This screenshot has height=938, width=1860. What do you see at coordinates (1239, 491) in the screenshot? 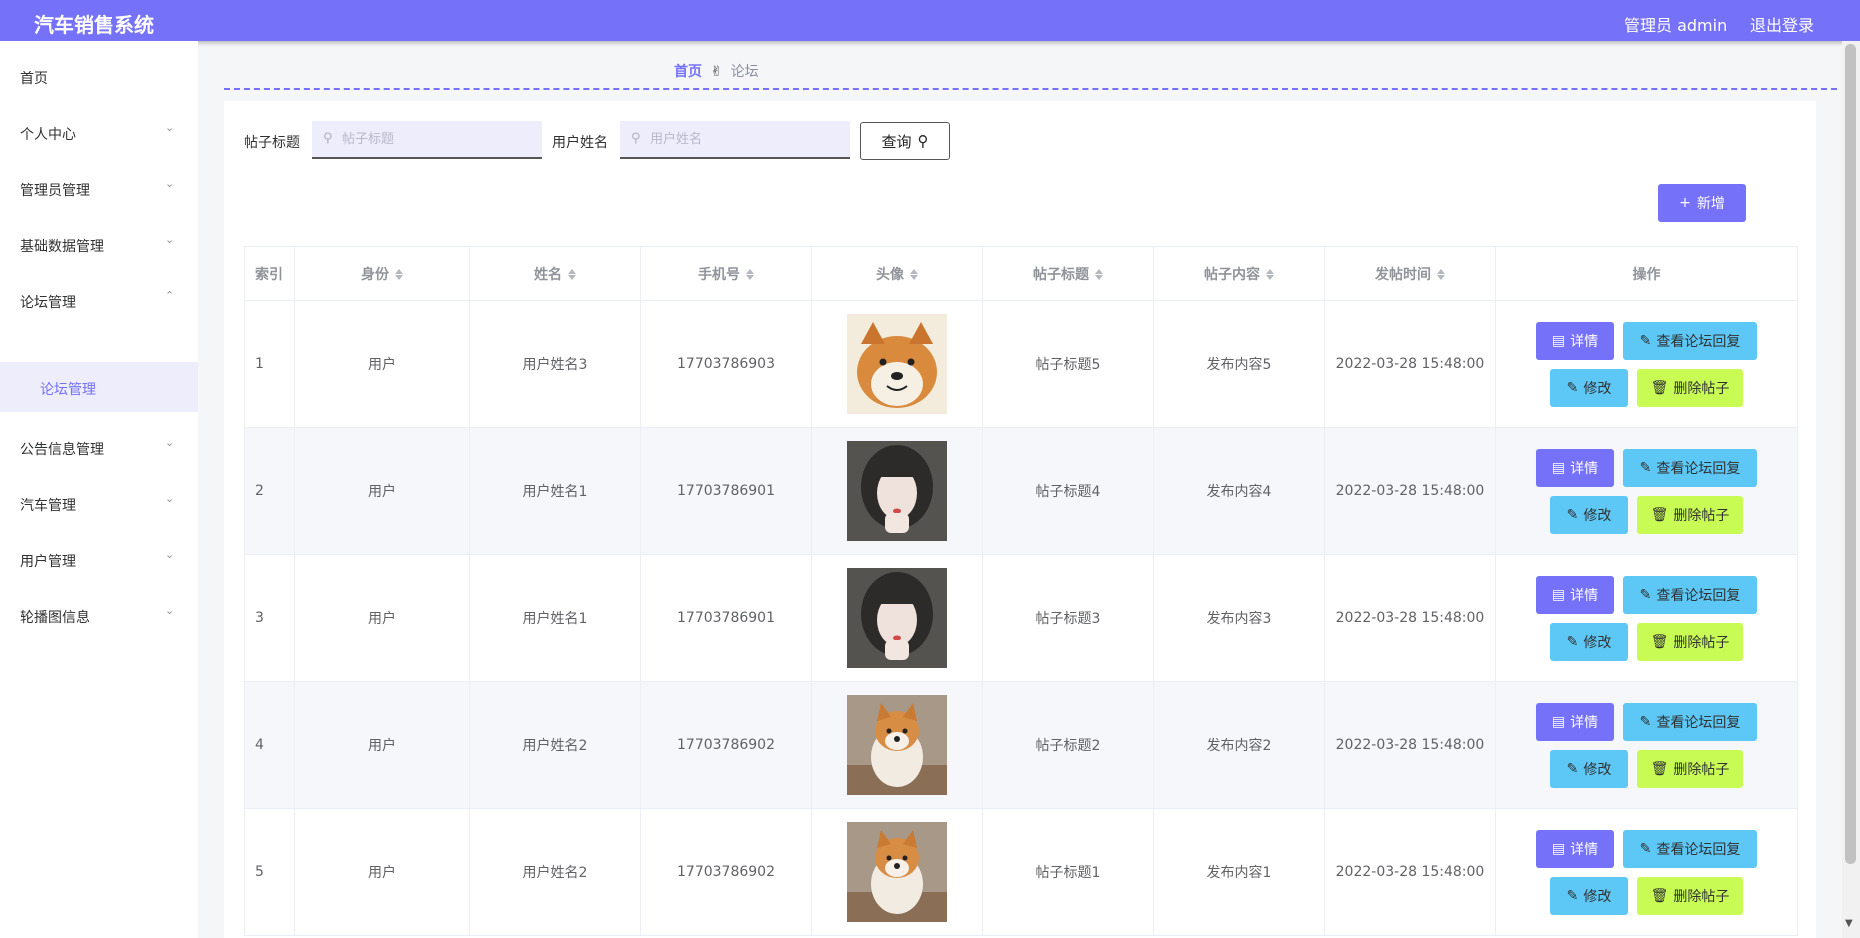
I see `cell-post-content: 发布内容4` at bounding box center [1239, 491].